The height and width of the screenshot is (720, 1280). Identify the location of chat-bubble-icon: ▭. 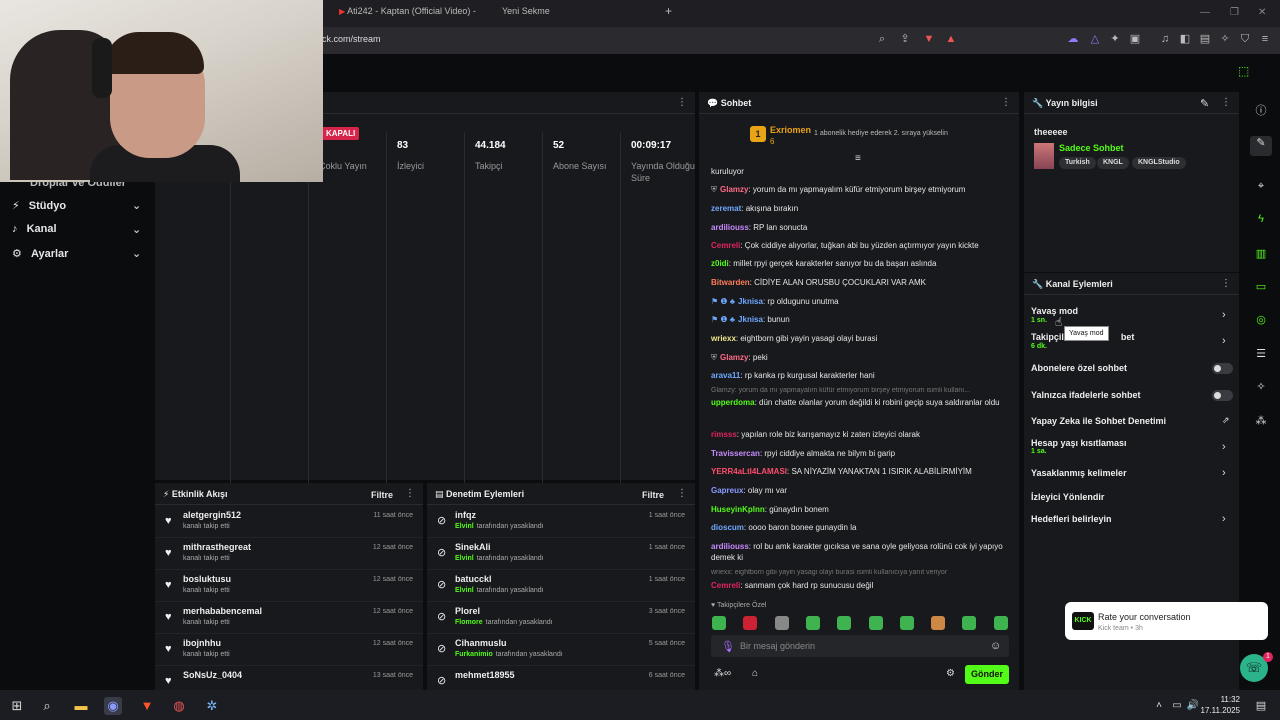
(1261, 287).